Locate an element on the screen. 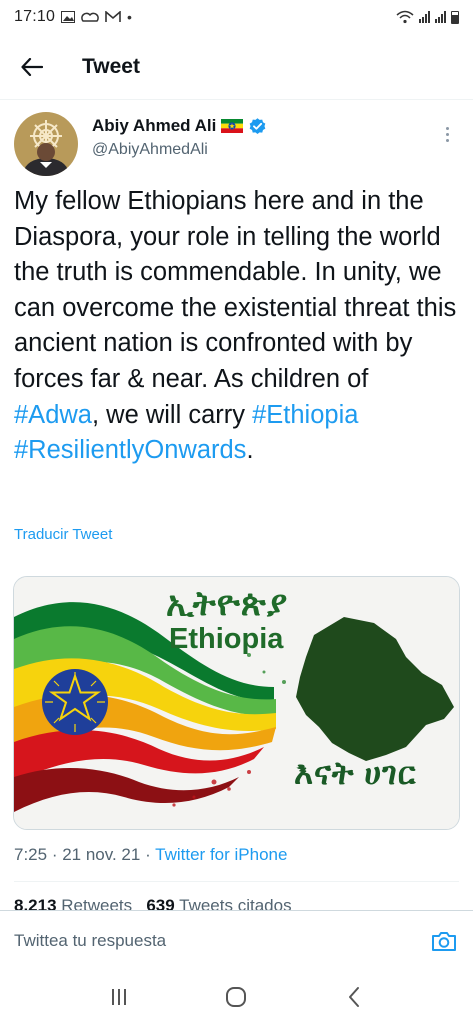 The width and height of the screenshot is (473, 1024). author-text: Abiy Ahmed Ali @AbiyAhmedAli is located at coordinates (179, 146).